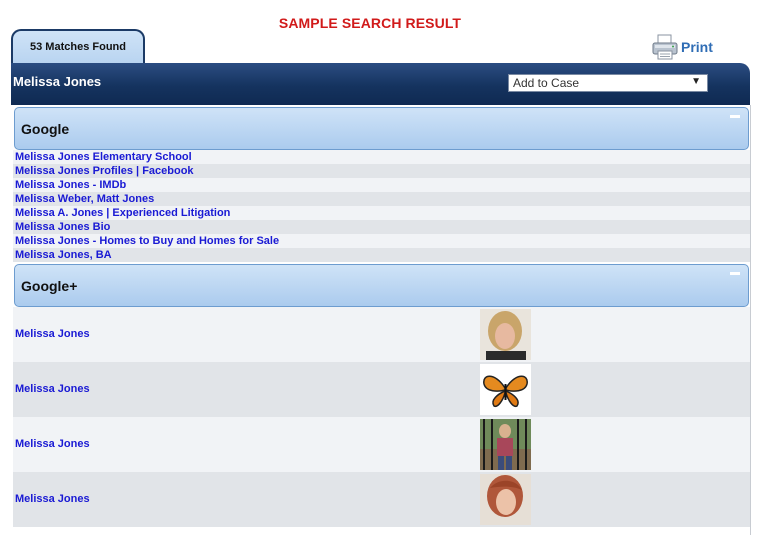 This screenshot has width=766, height=535. I want to click on list-item: Melissa Jones, BA, so click(381, 255).